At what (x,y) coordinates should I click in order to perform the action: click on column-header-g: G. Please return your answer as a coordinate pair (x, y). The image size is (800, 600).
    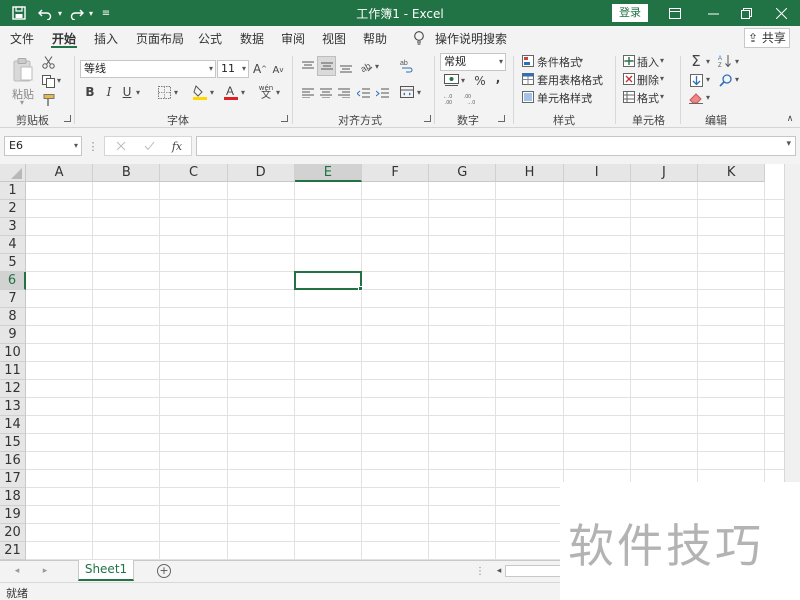
    Looking at the image, I should click on (463, 173).